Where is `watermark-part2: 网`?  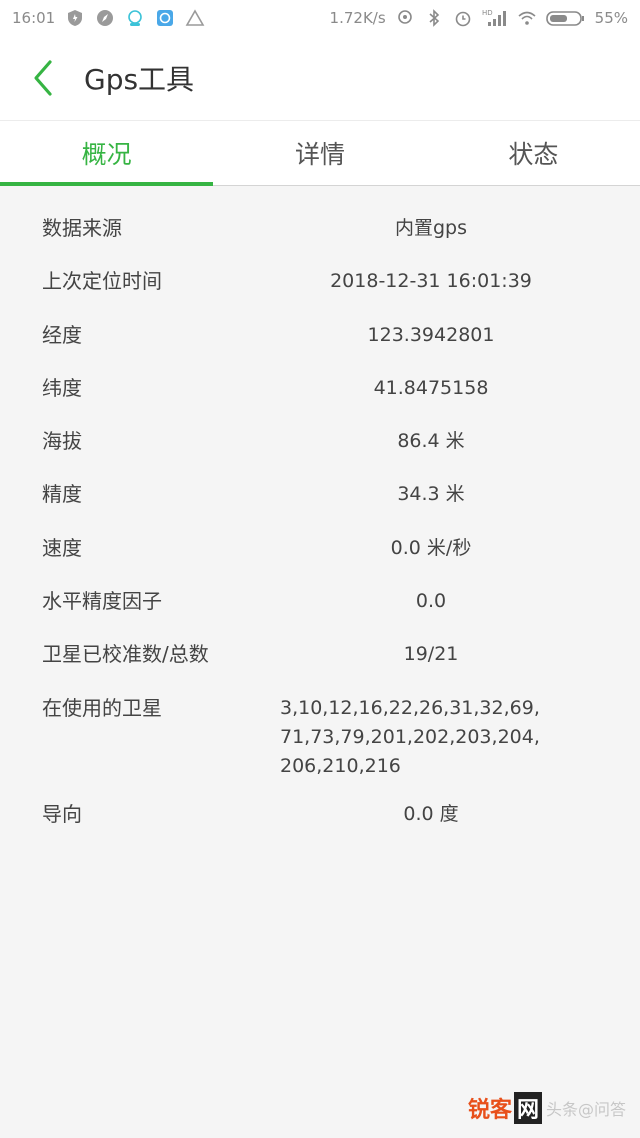 watermark-part2: 网 is located at coordinates (527, 1108).